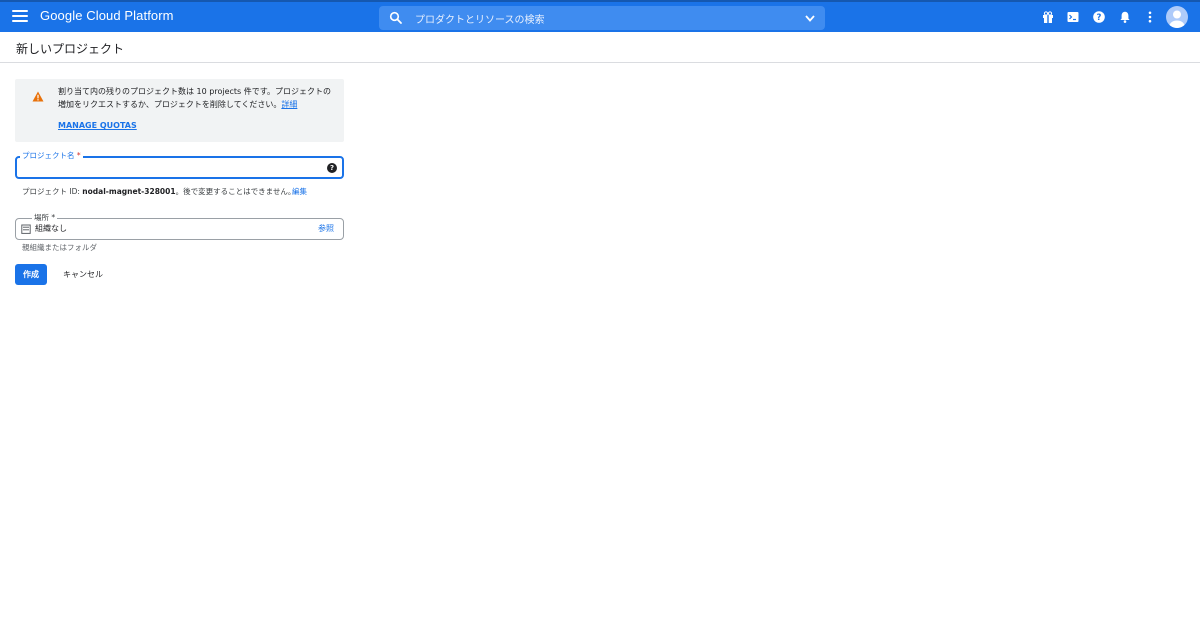 The width and height of the screenshot is (1200, 628). What do you see at coordinates (1150, 17) in the screenshot?
I see `more-vert-icon` at bounding box center [1150, 17].